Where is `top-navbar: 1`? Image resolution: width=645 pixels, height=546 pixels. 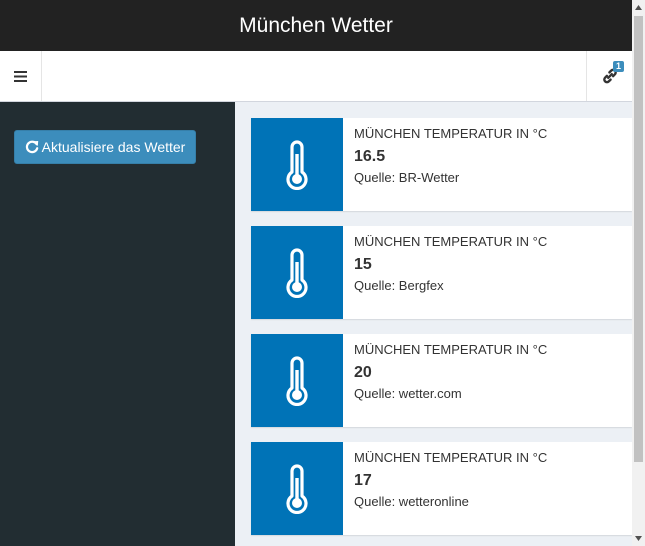
top-navbar: 1 is located at coordinates (316, 76).